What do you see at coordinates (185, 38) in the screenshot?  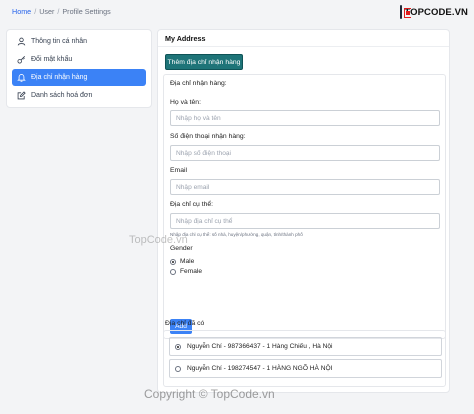 I see `panel-title: My Address` at bounding box center [185, 38].